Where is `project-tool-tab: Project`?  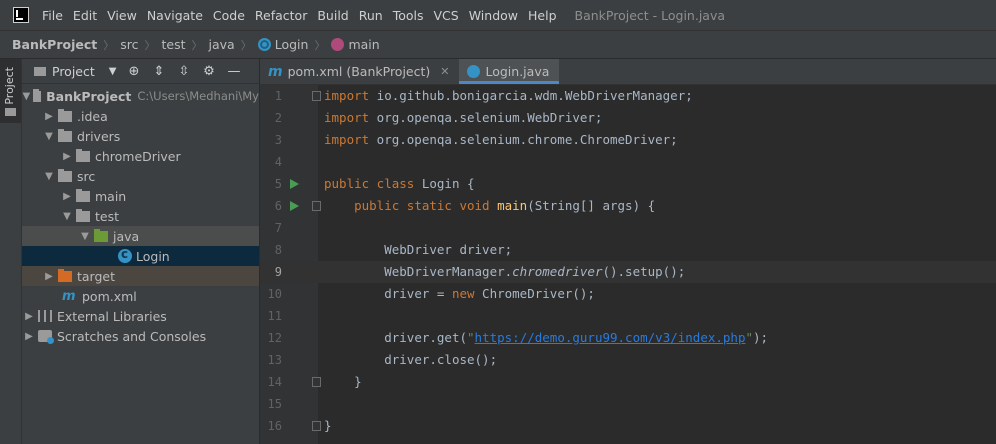
project-tool-tab: Project is located at coordinates (10, 91).